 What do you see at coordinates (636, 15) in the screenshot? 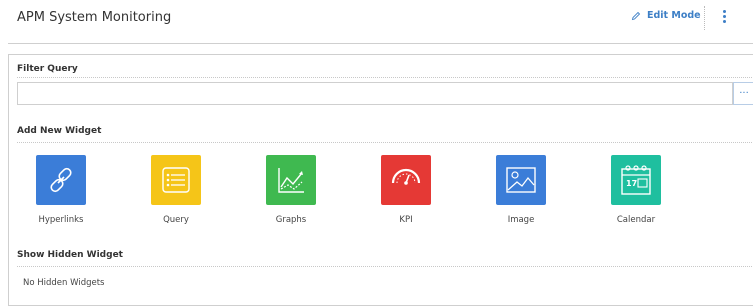
I see `pencil-icon` at bounding box center [636, 15].